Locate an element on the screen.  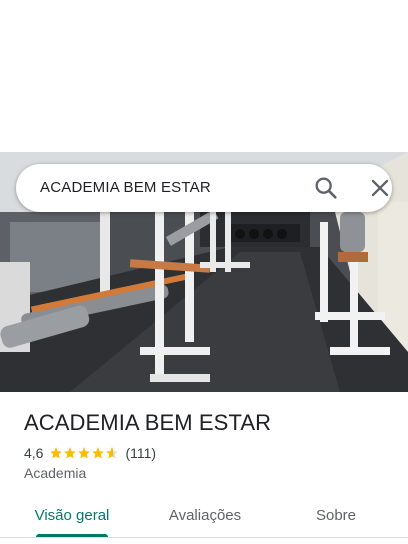
rating-stars is located at coordinates (84, 453).